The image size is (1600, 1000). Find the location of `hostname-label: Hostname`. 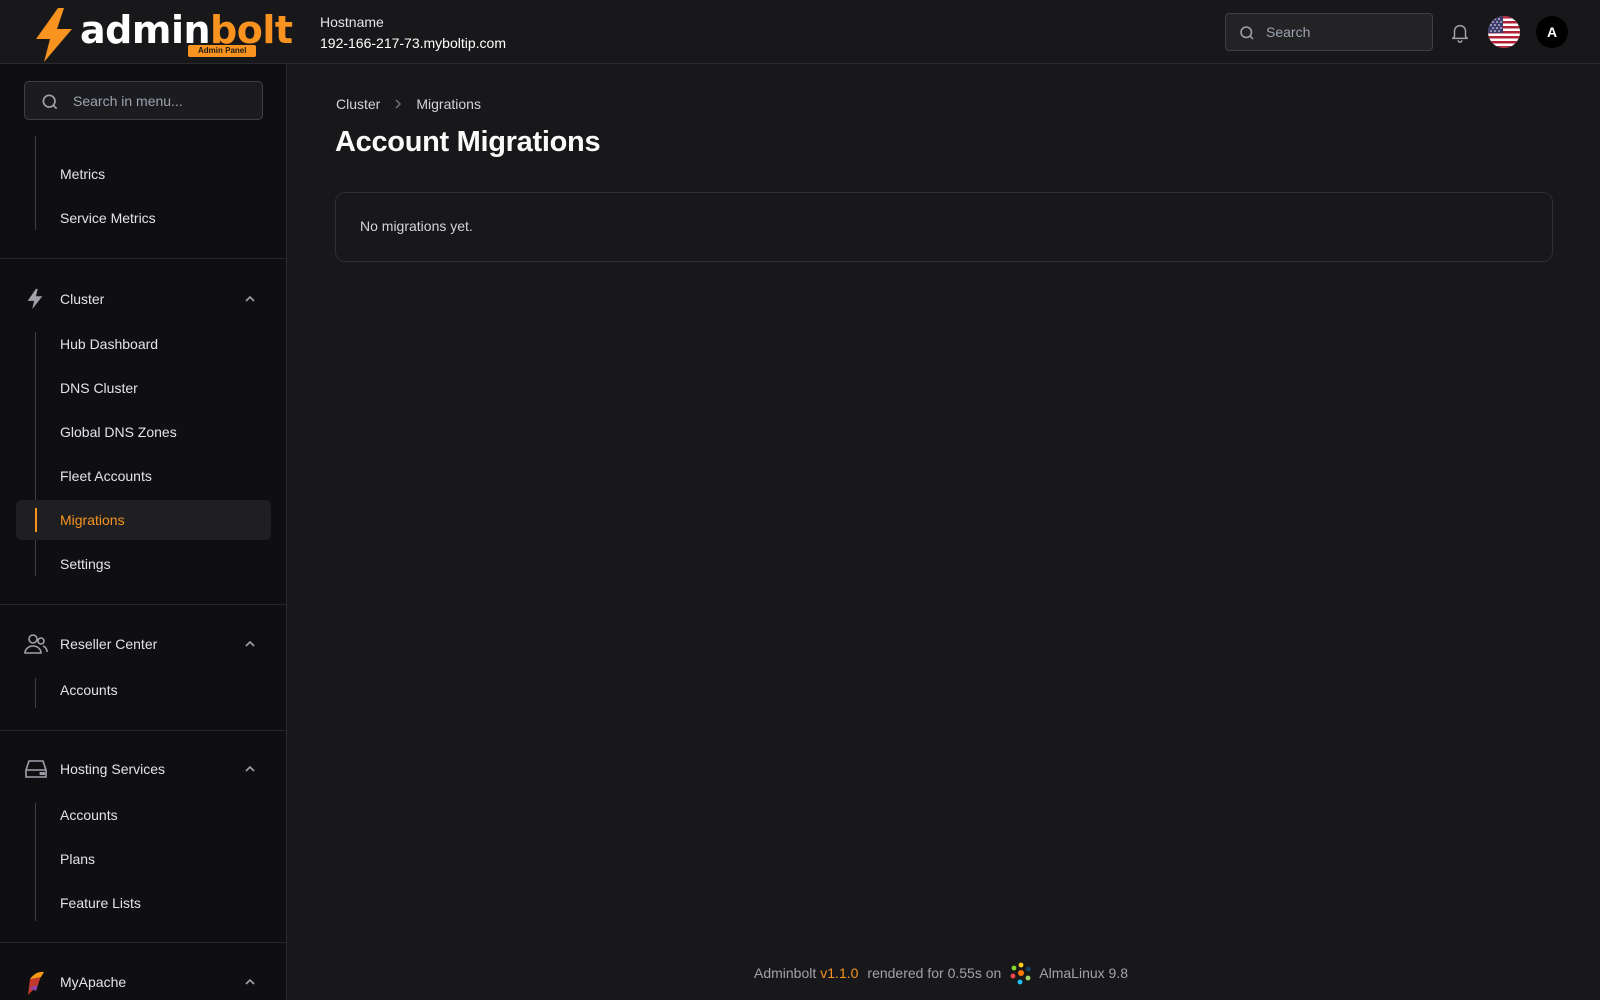

hostname-label: Hostname is located at coordinates (352, 22).